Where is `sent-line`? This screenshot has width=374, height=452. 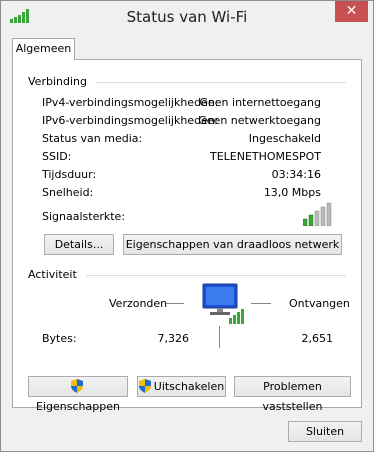 sent-line is located at coordinates (175, 303).